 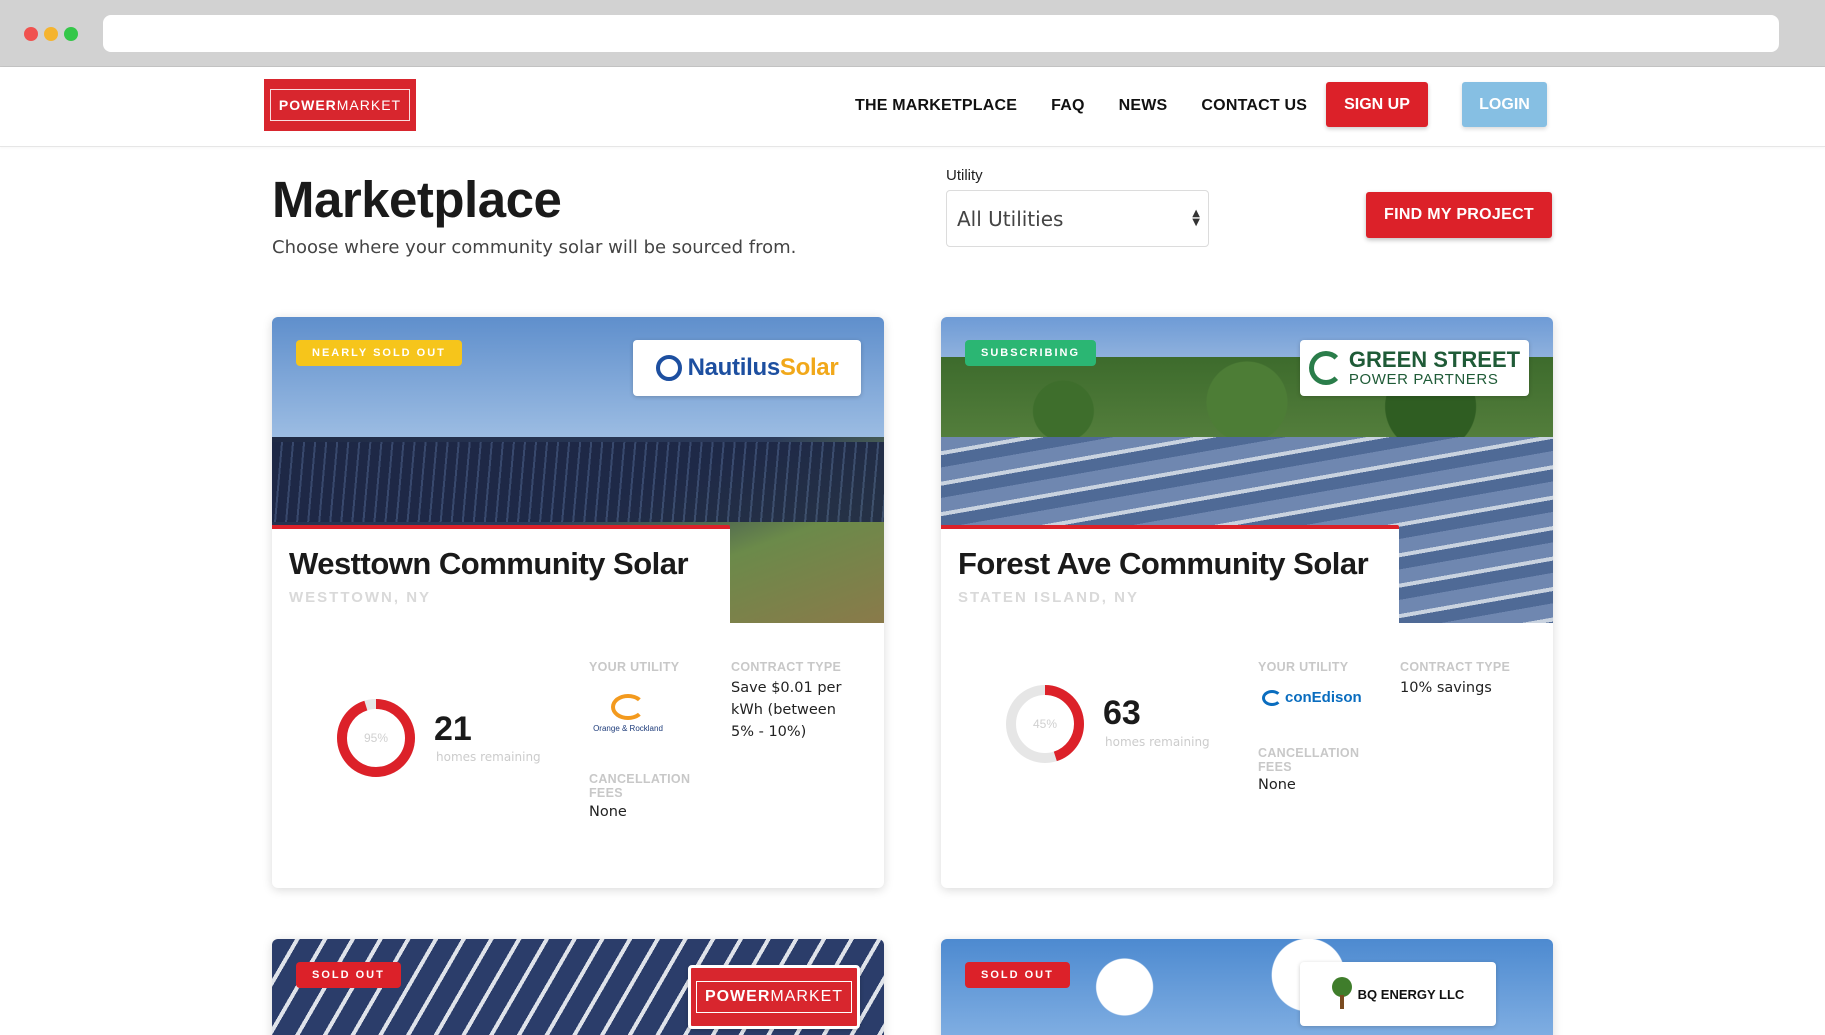 I want to click on homes-remaining-count: 63, so click(x=1122, y=713).